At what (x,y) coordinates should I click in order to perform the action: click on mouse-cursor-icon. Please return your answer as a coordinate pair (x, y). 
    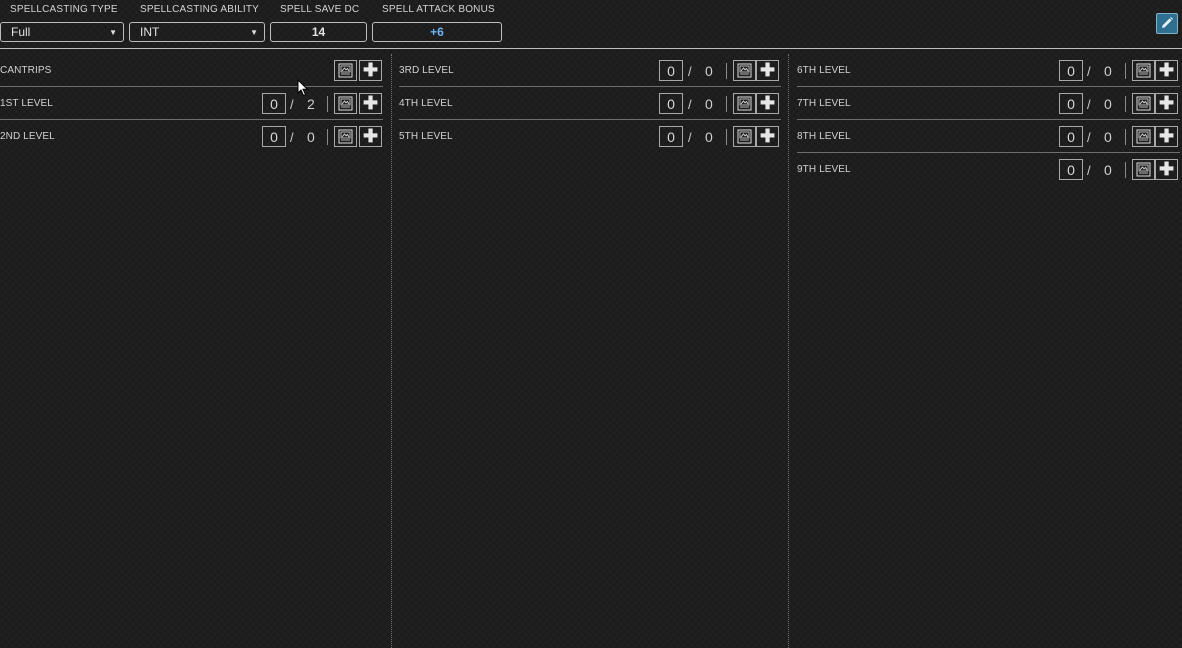
    Looking at the image, I should click on (303, 88).